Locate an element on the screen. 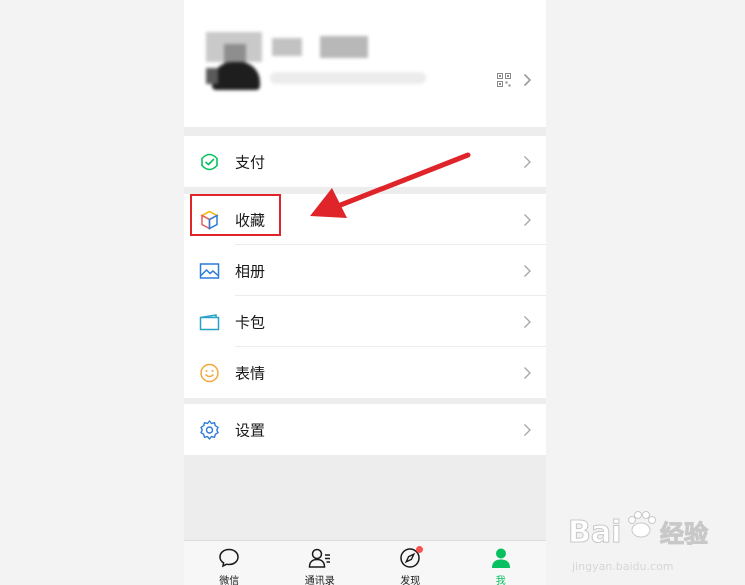 This screenshot has height=585, width=745. image-icon is located at coordinates (209, 270).